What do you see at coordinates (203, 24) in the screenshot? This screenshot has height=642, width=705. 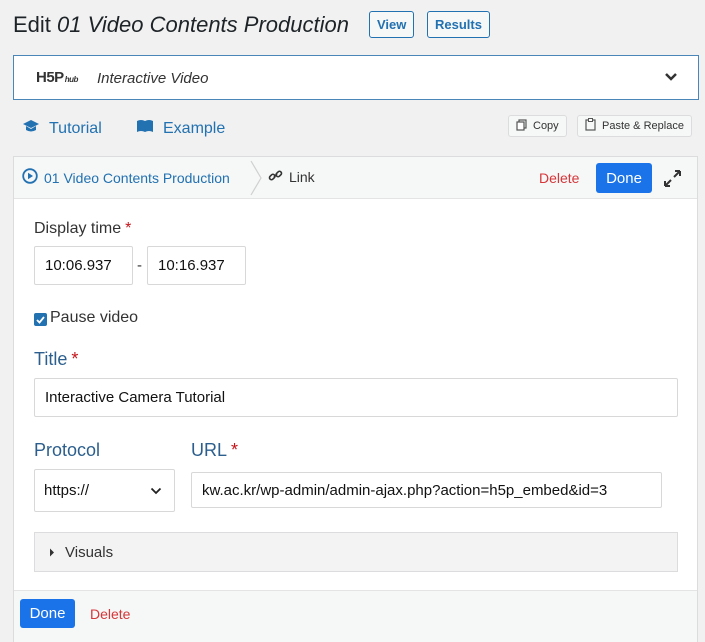 I see `page-title-content: 01 Video Contents Production` at bounding box center [203, 24].